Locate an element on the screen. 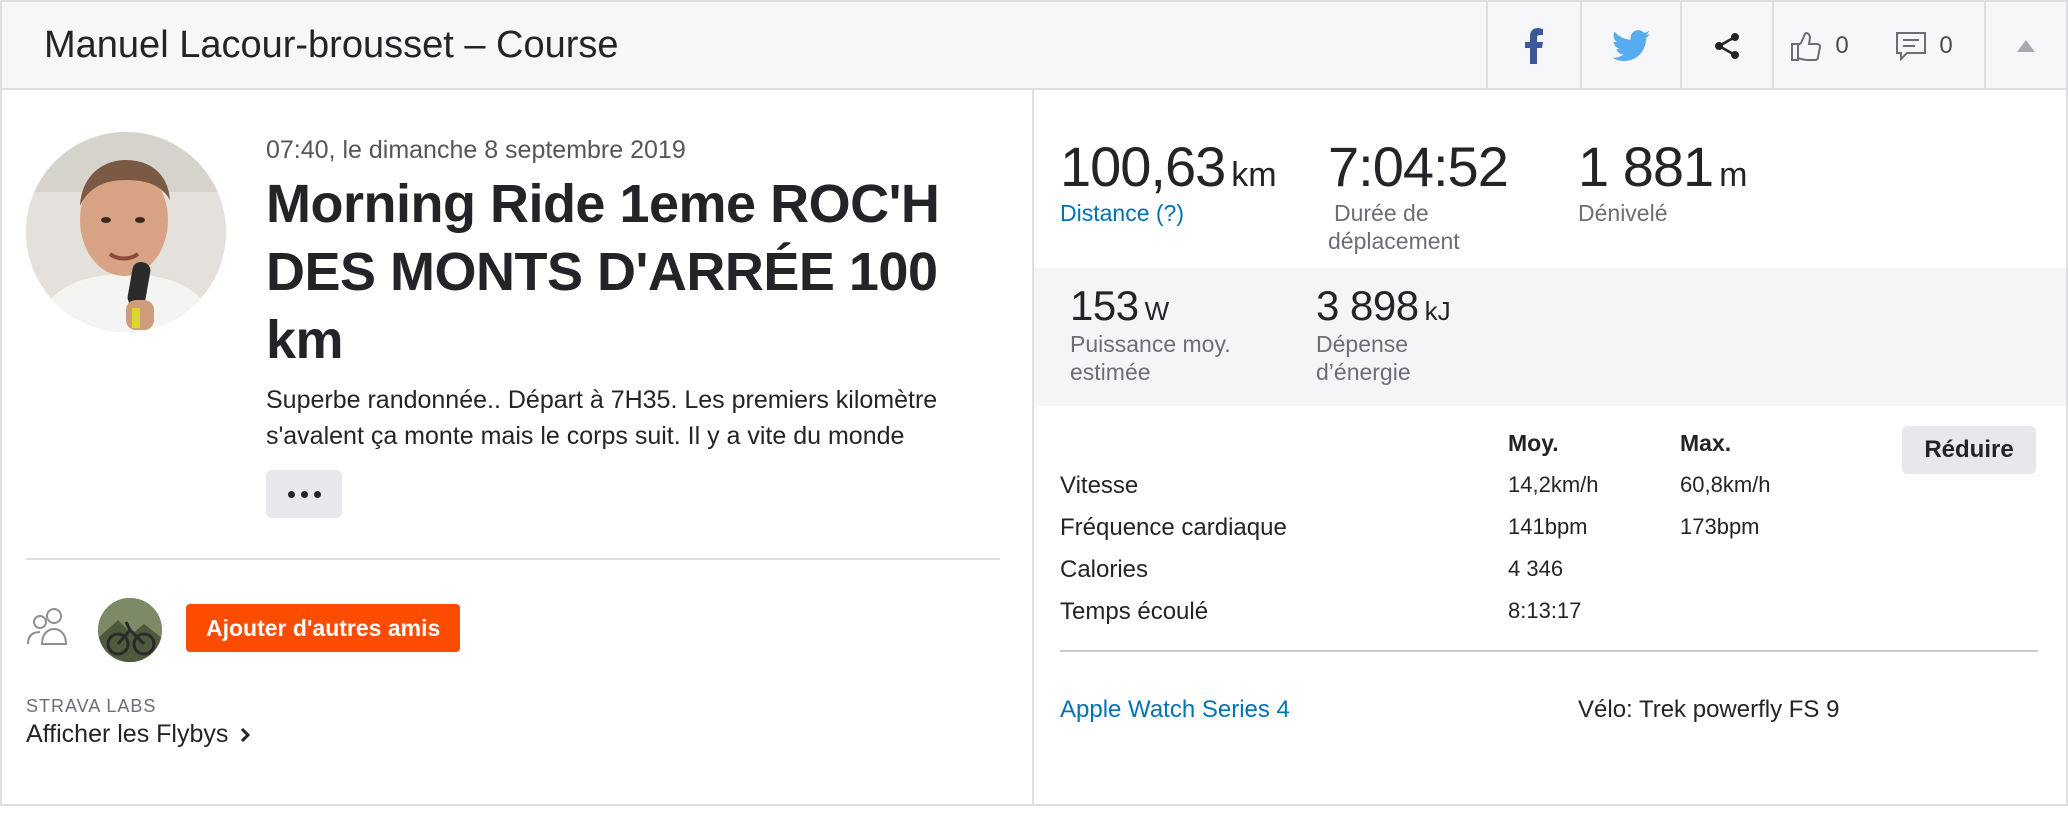  power-label: Puissance moy. is located at coordinates (1150, 344).